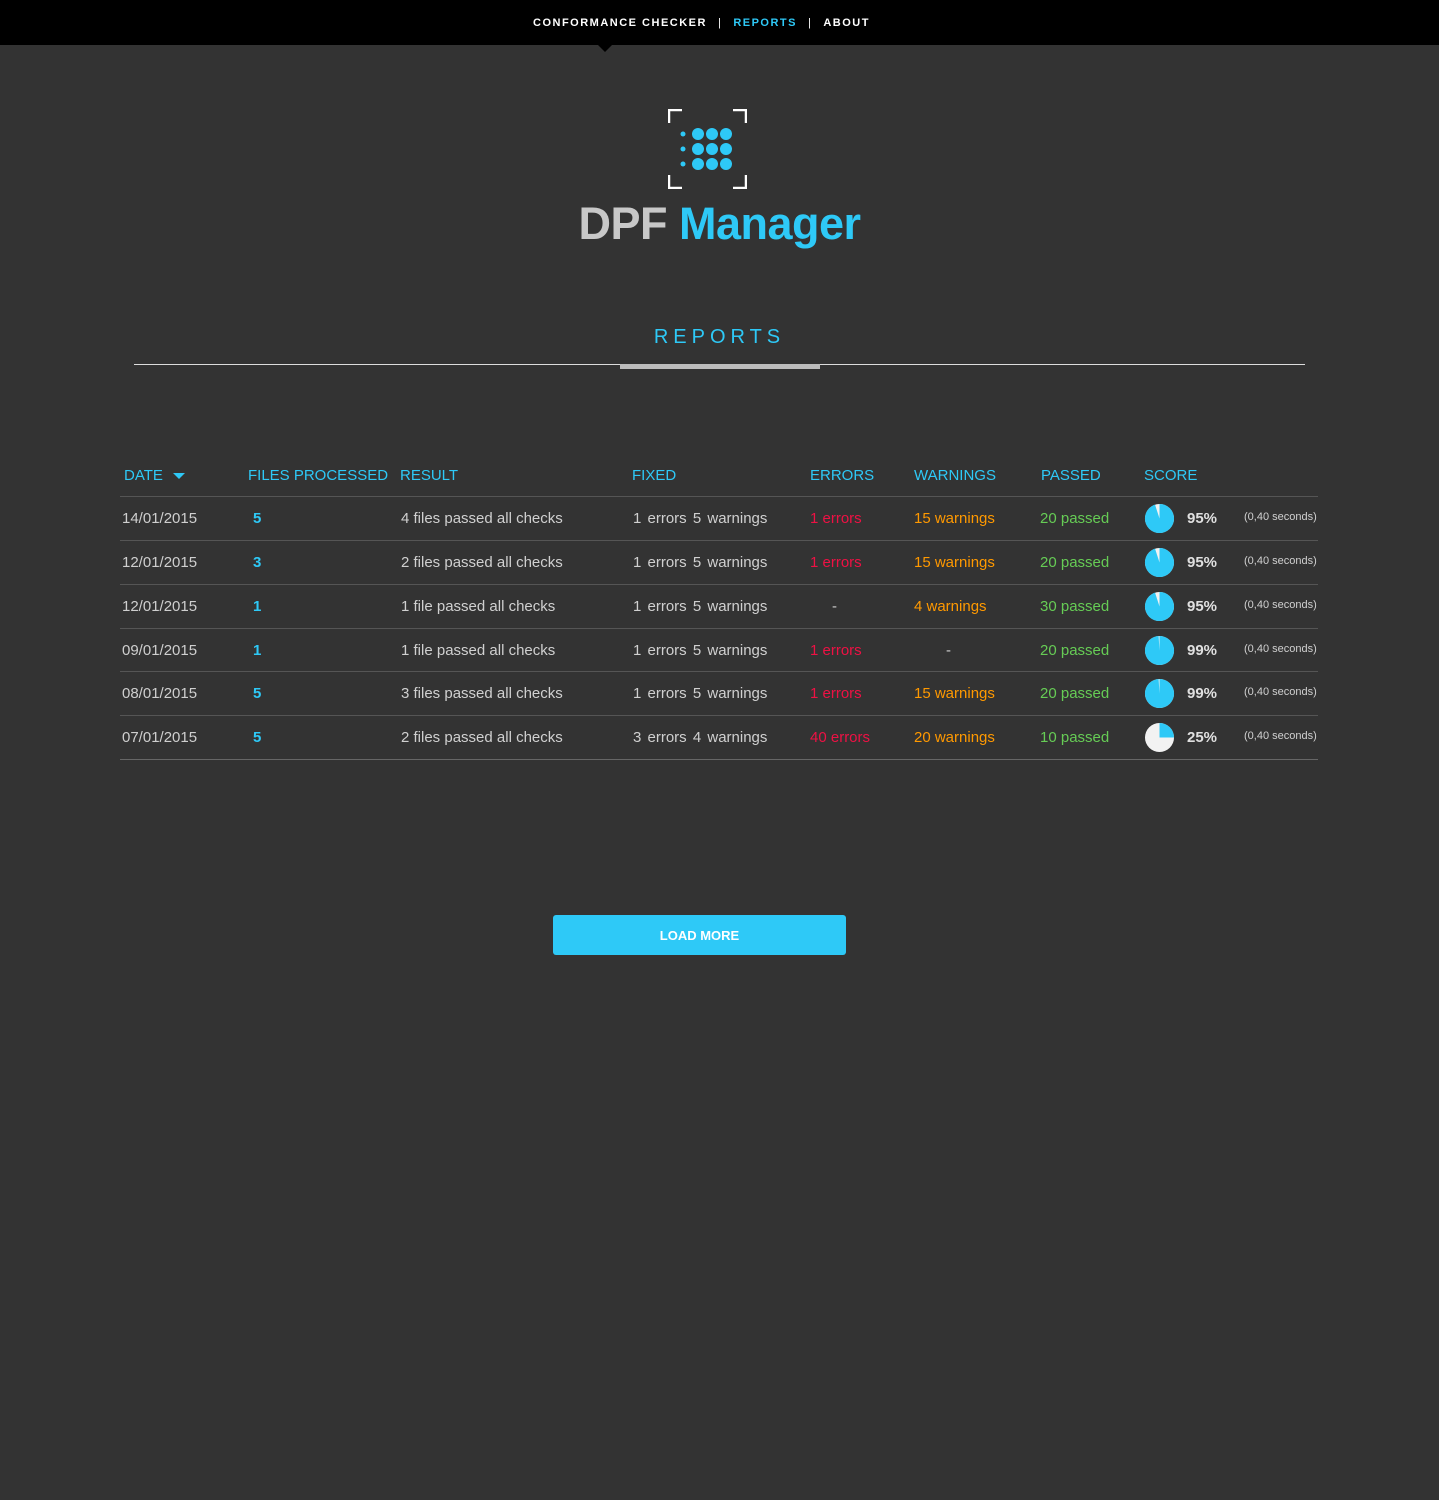 The height and width of the screenshot is (1500, 1439). Describe the element at coordinates (1202, 737) in the screenshot. I see `row-score: 25%` at that location.